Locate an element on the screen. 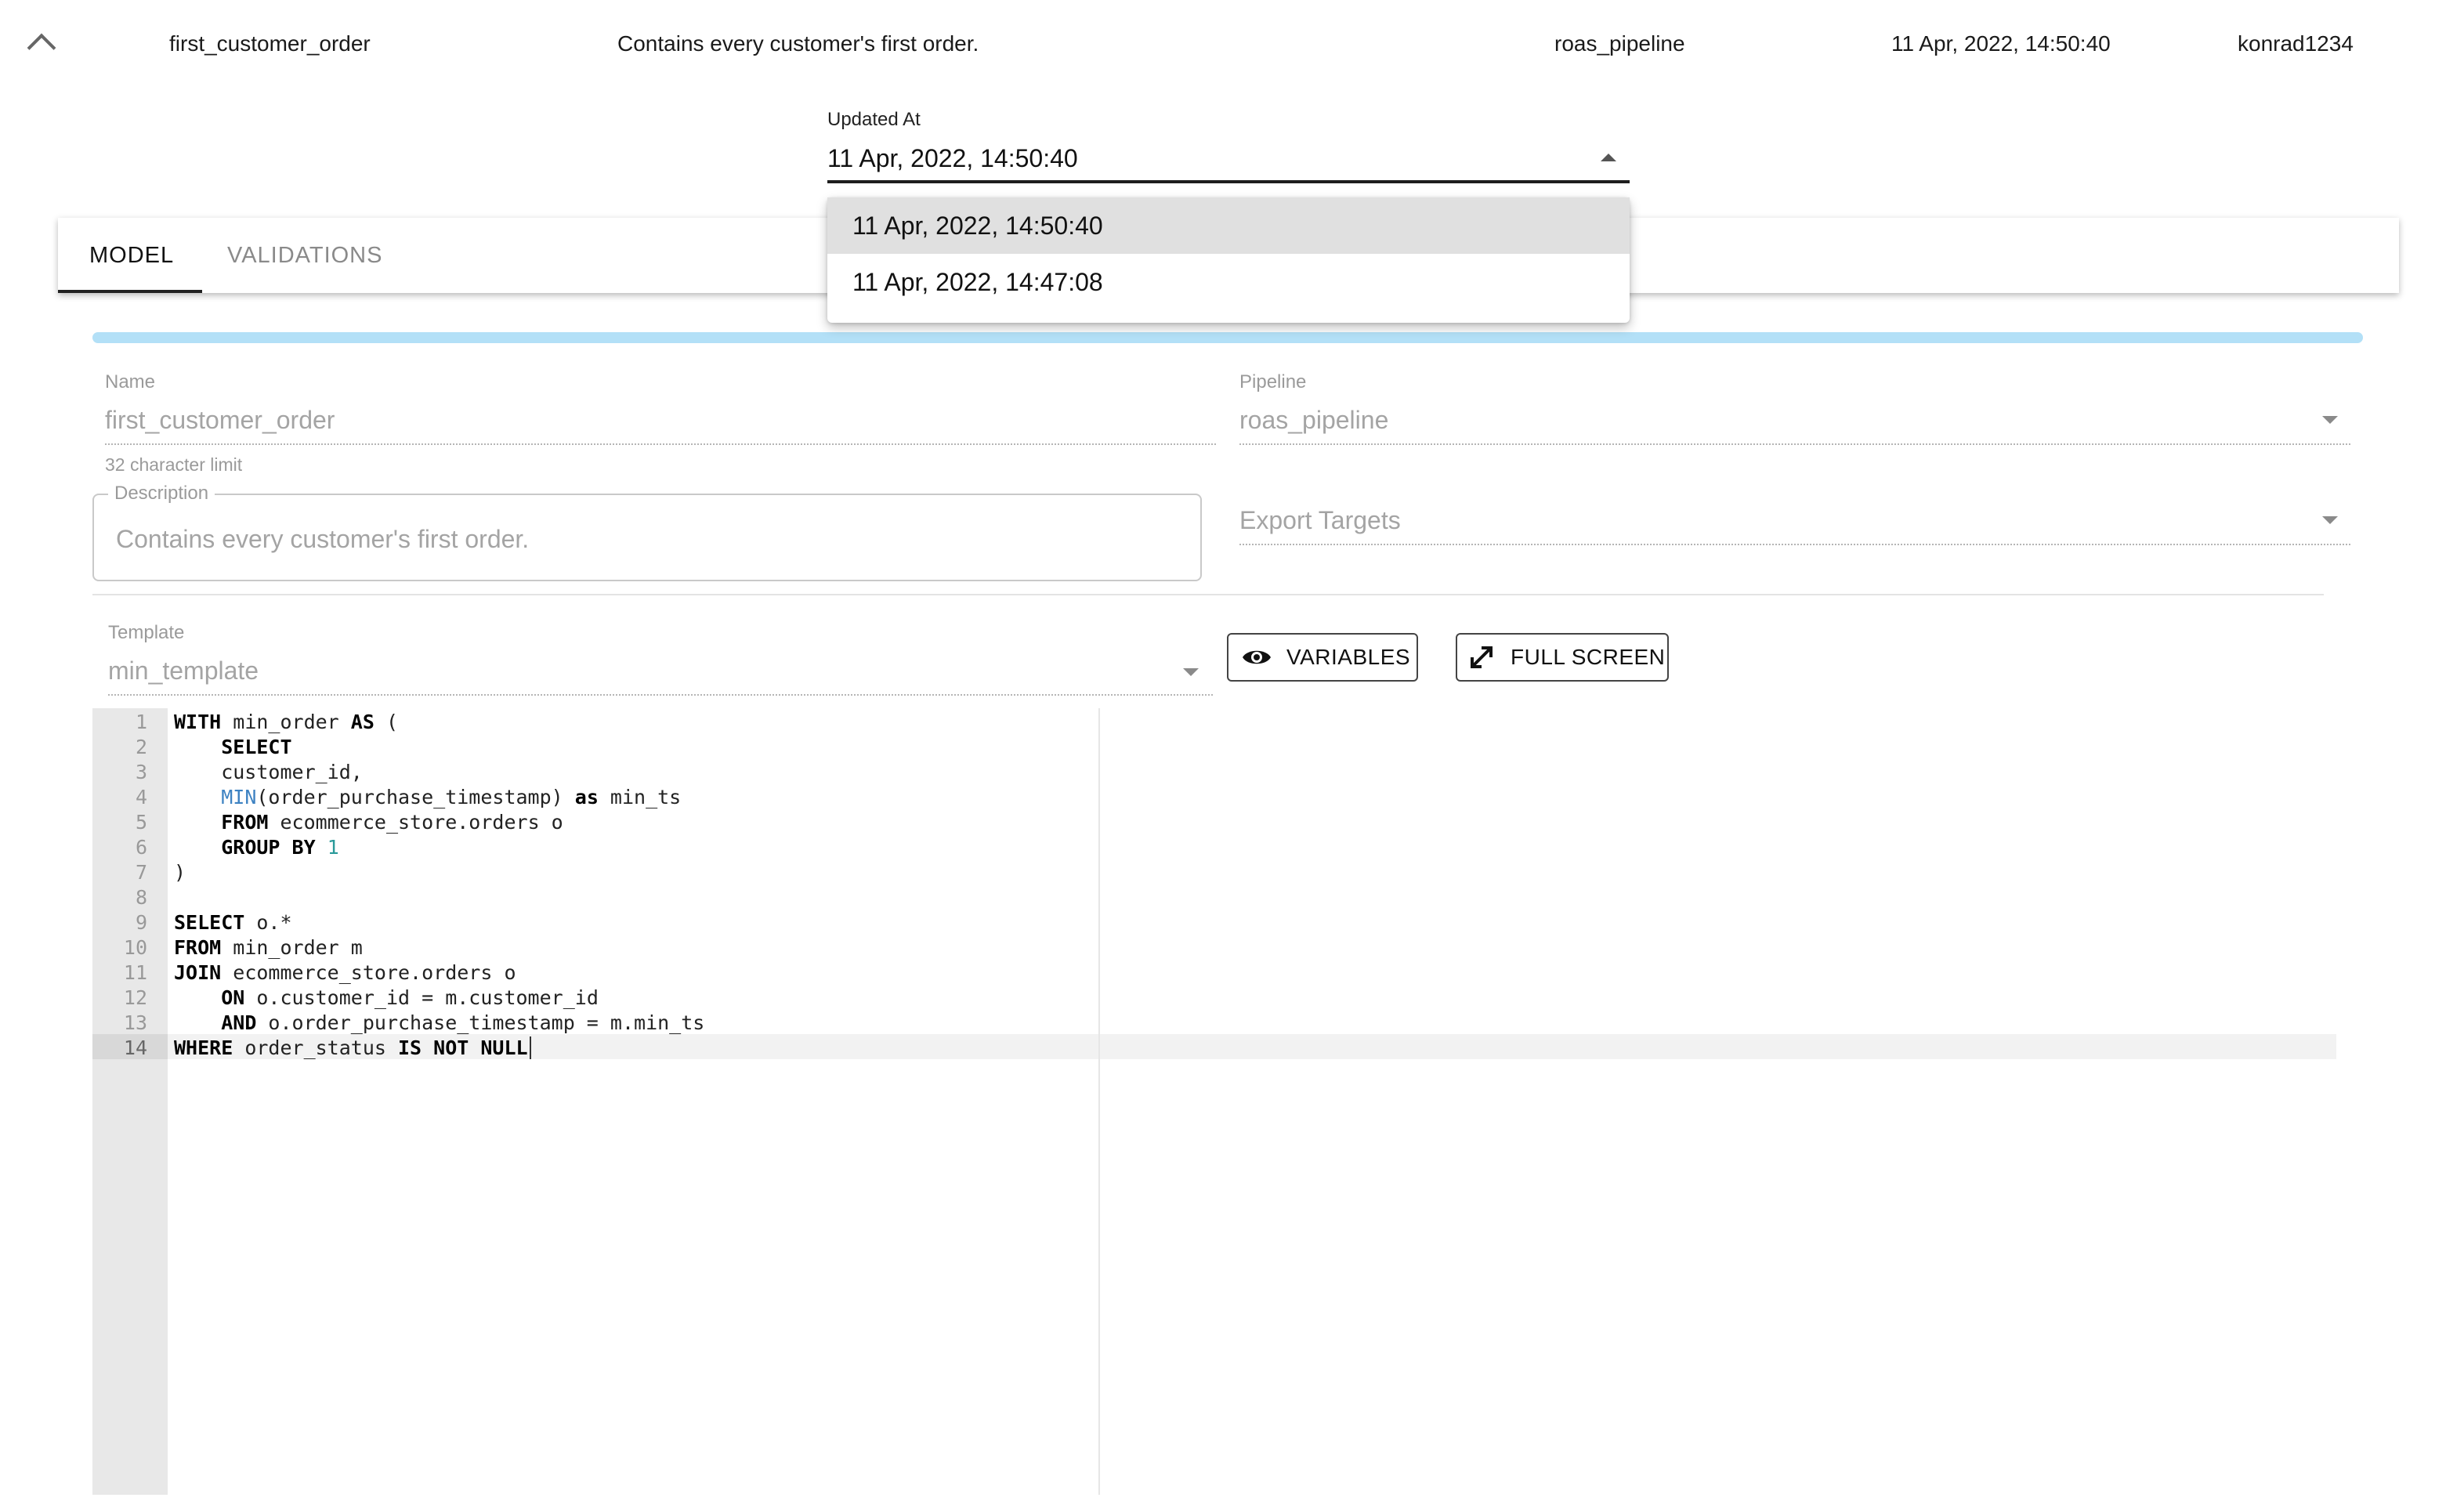 The image size is (2446, 1512). template-underline is located at coordinates (661, 695).